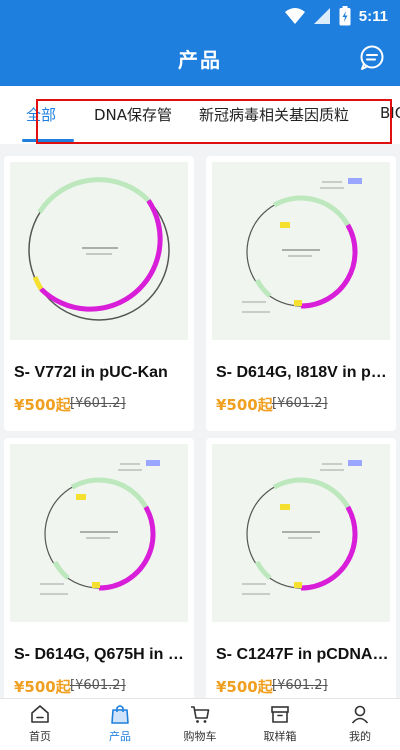  I want to click on status-icons: 5:11, so click(336, 16).